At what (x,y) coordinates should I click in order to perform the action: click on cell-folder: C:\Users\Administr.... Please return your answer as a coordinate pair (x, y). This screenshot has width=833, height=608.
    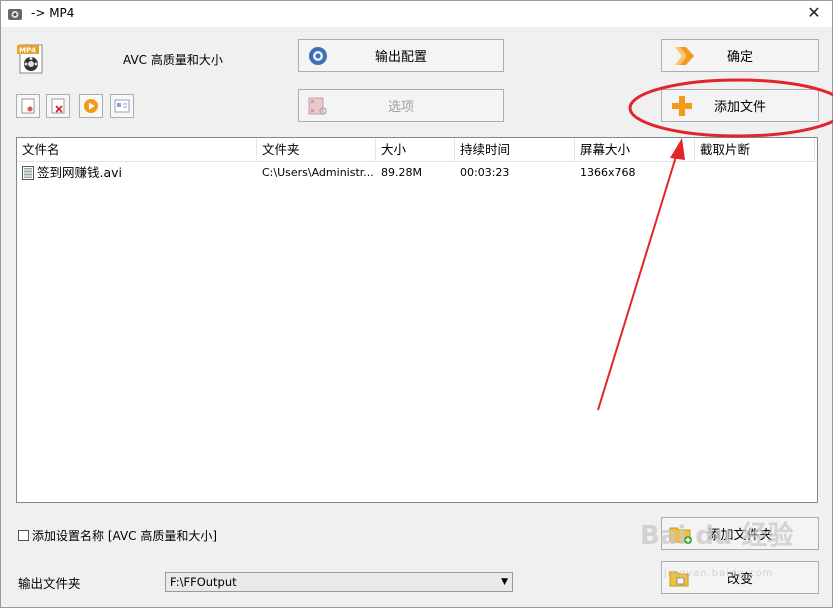
    Looking at the image, I should click on (318, 172).